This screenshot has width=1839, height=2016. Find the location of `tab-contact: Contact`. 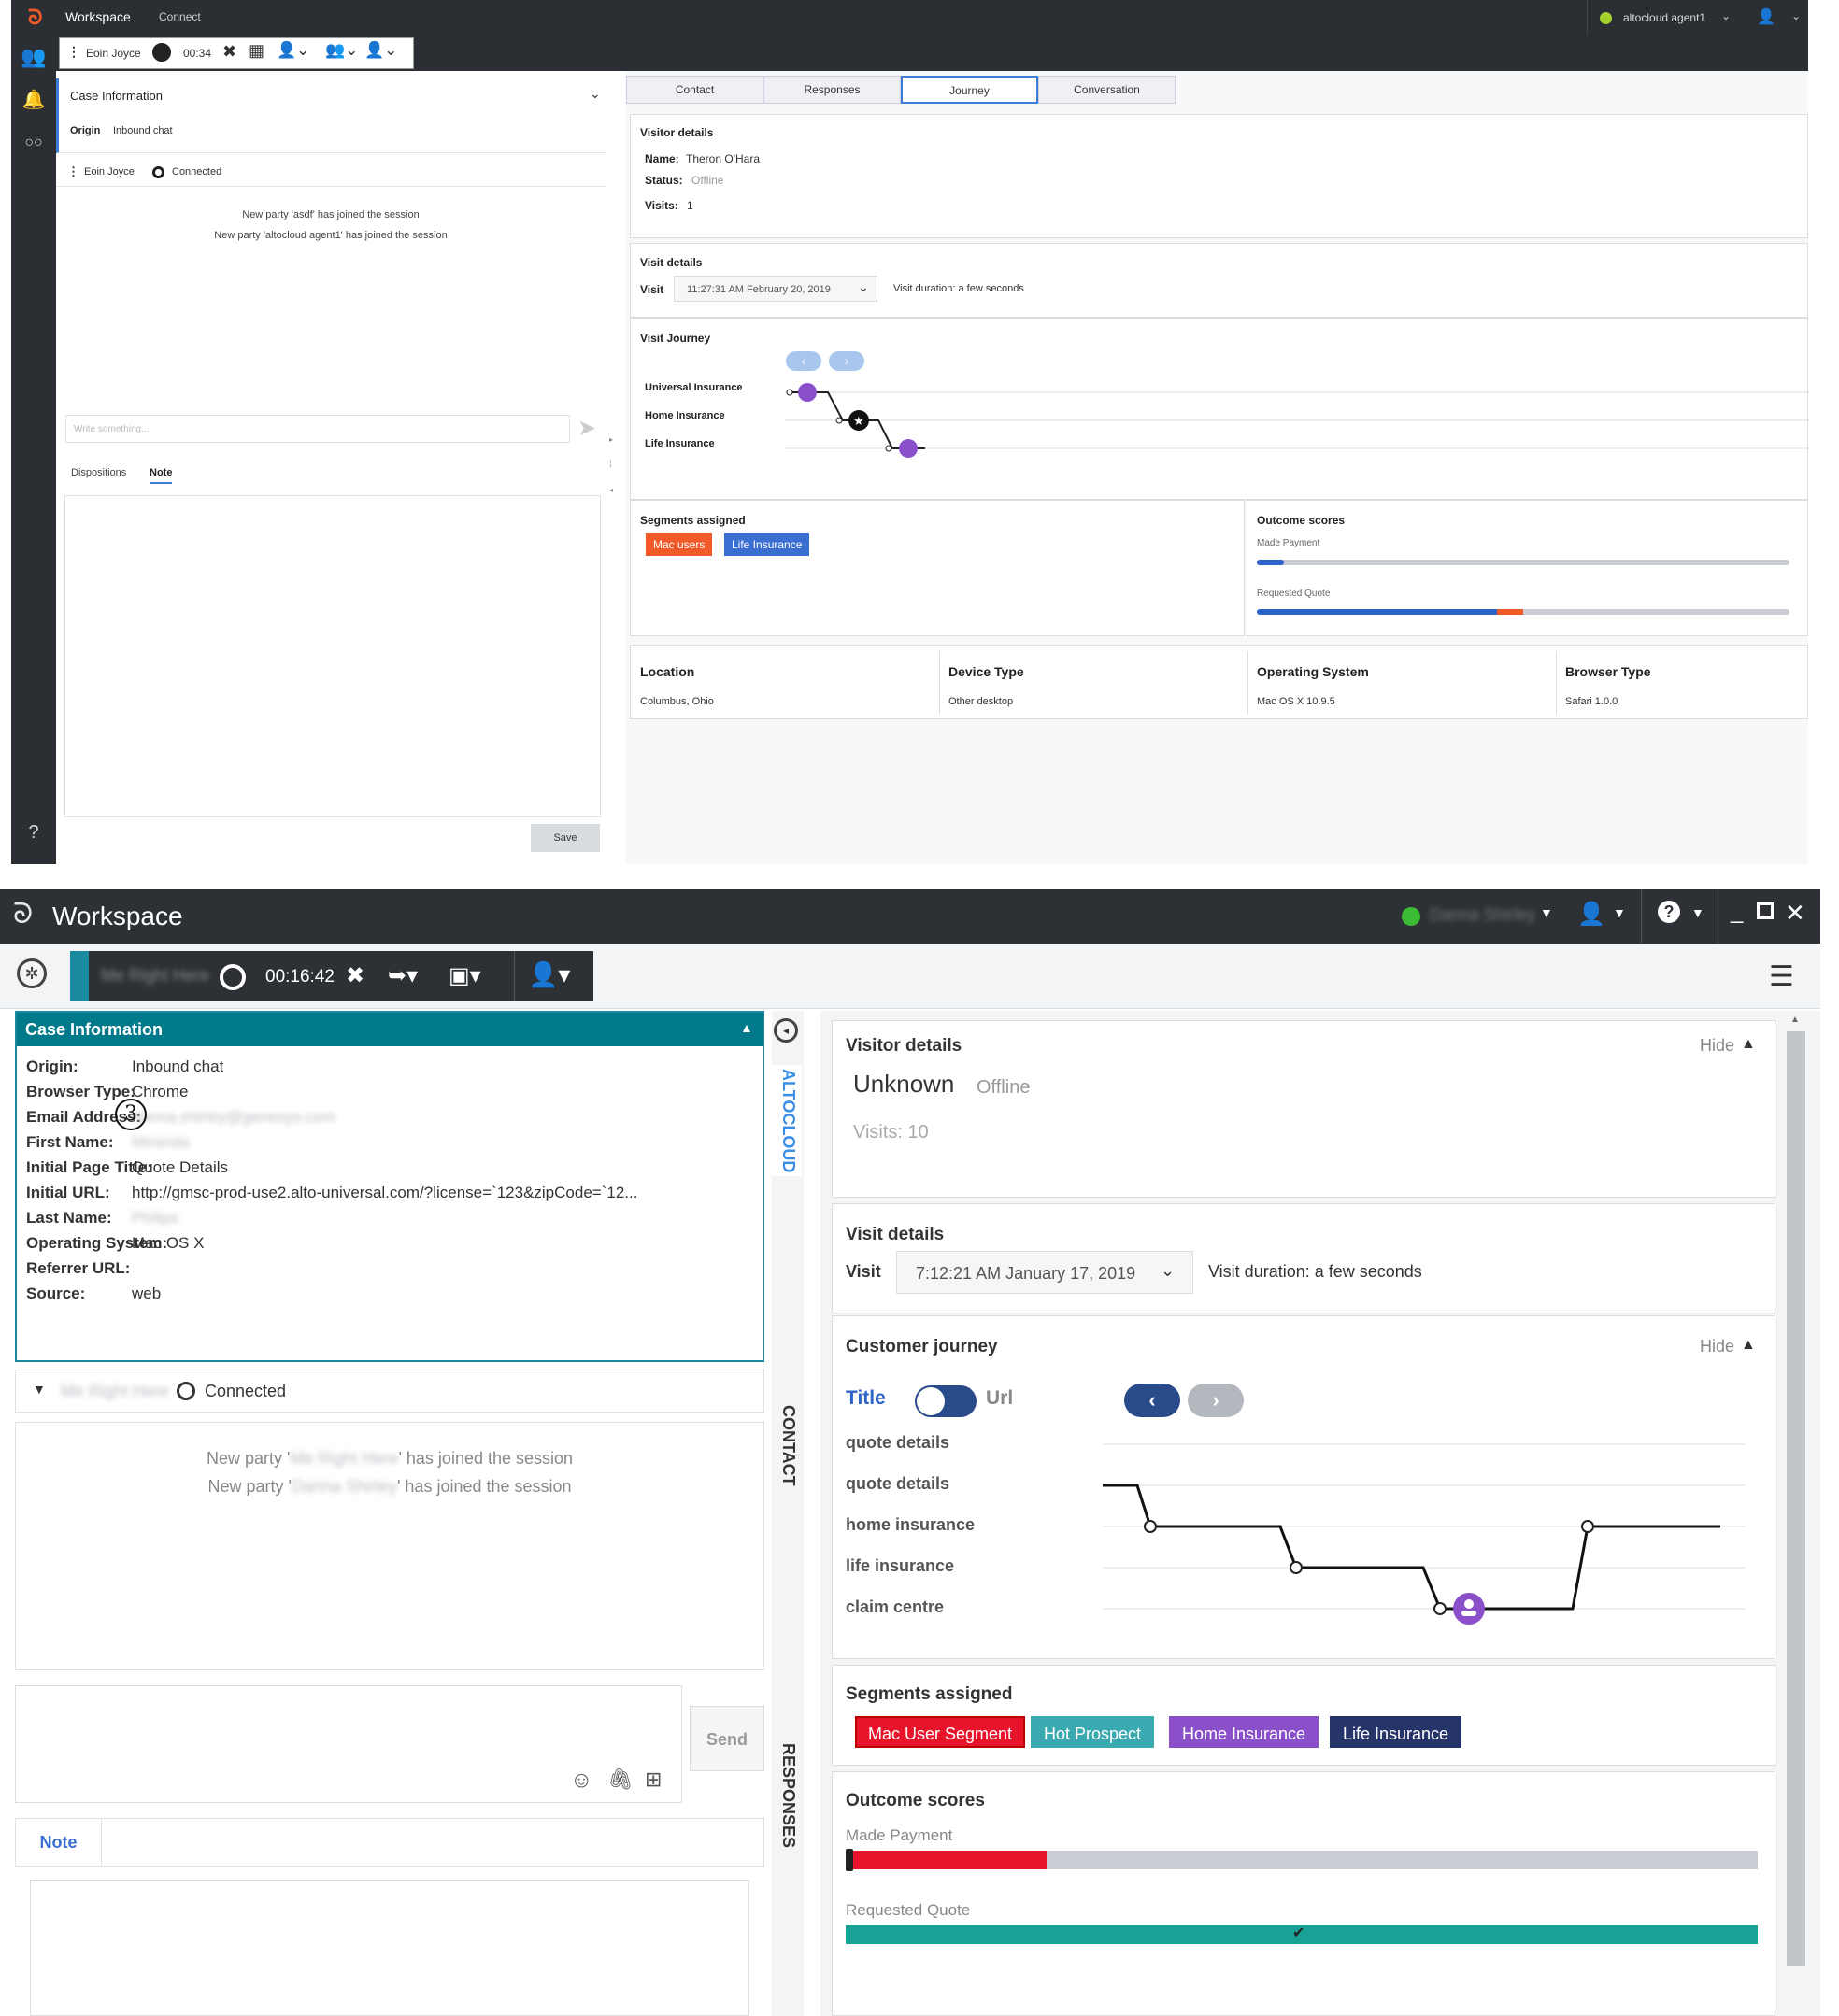

tab-contact: Contact is located at coordinates (694, 90).